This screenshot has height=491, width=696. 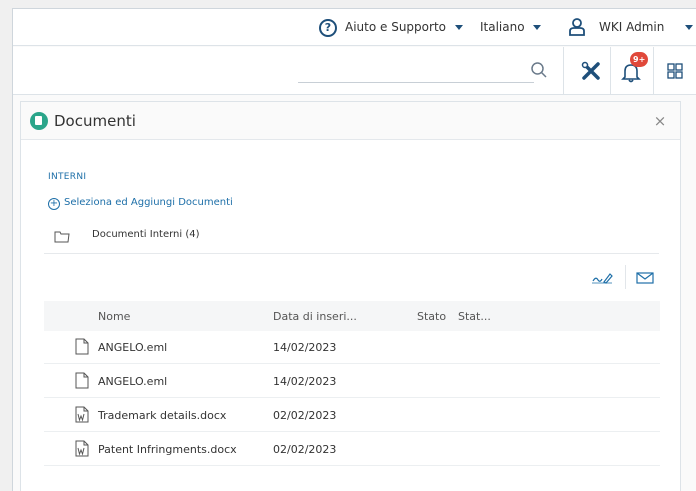 What do you see at coordinates (645, 278) in the screenshot?
I see `mail-icon` at bounding box center [645, 278].